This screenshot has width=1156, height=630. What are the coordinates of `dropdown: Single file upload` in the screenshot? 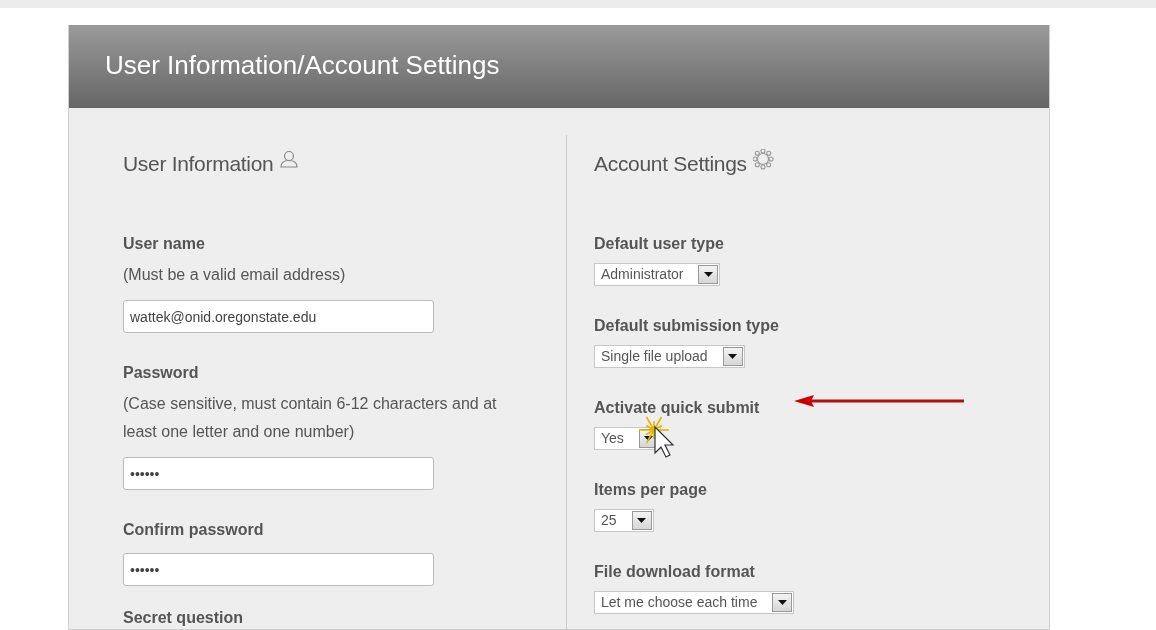 It's located at (669, 356).